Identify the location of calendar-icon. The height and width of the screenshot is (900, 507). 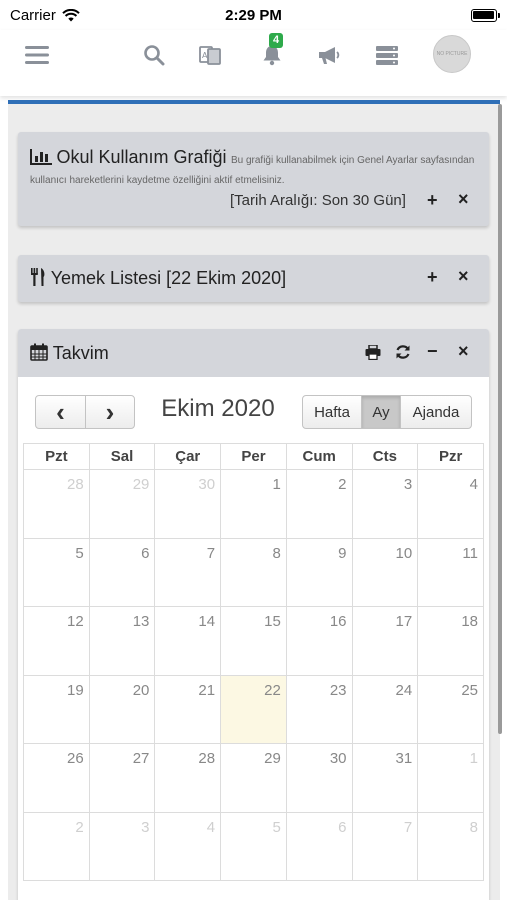
(39, 352).